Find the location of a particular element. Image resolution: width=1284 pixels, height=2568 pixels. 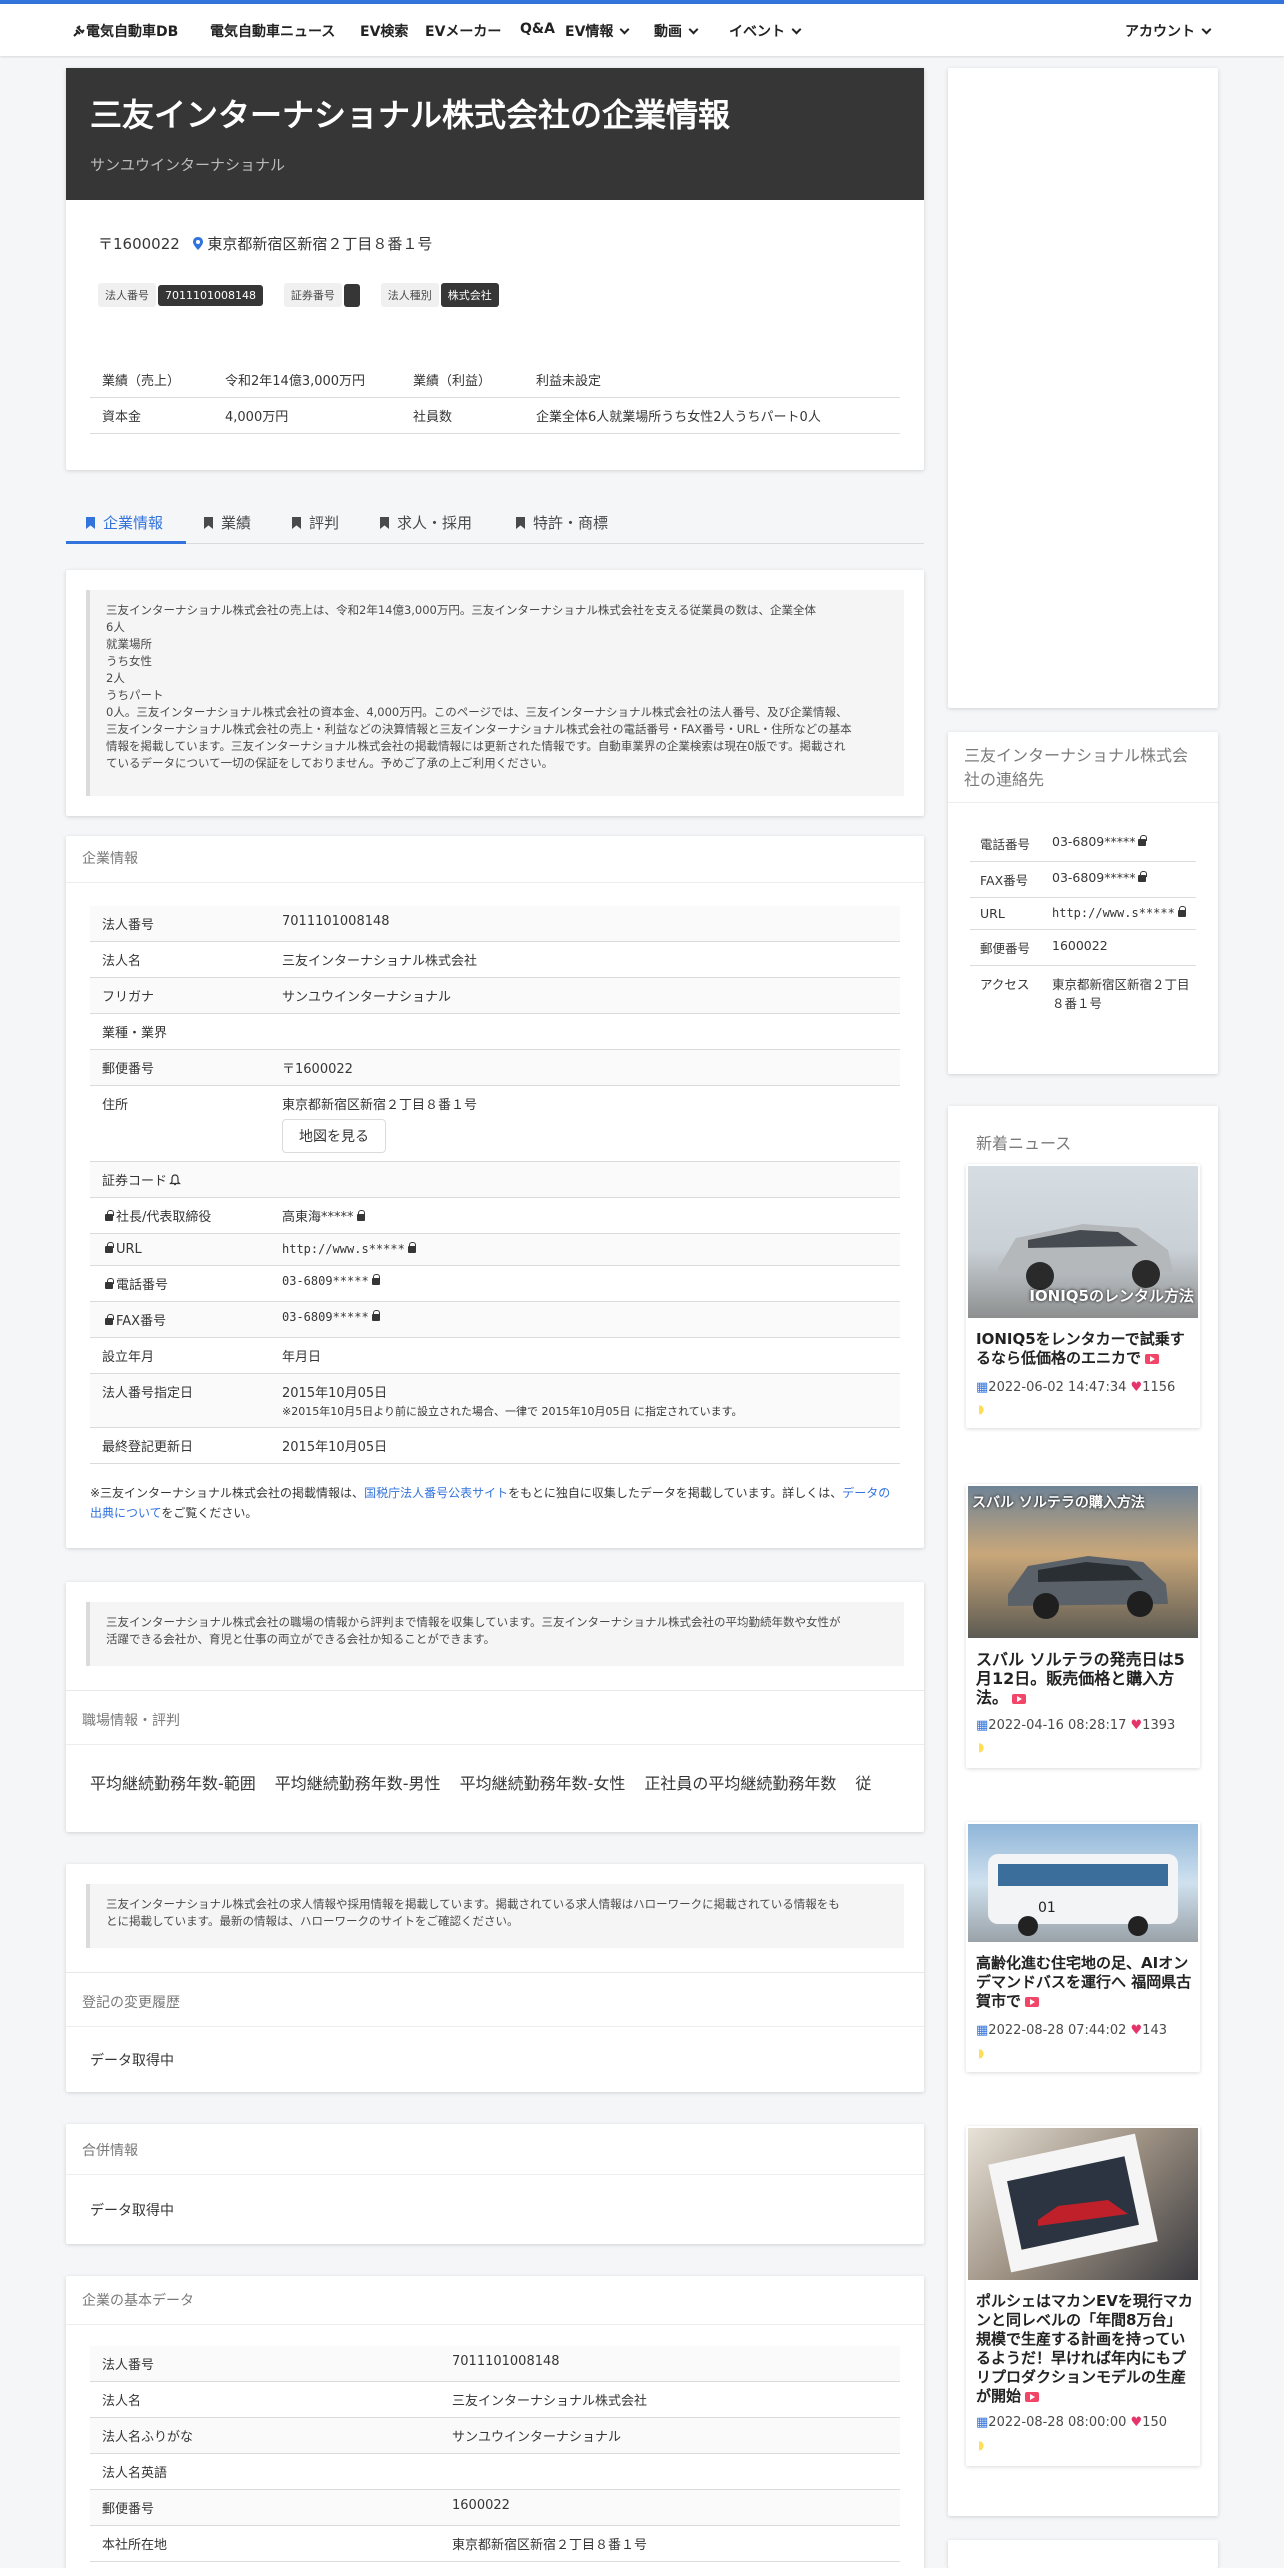

workplace-col: 平均継続勤務年数-女性 is located at coordinates (542, 1783).